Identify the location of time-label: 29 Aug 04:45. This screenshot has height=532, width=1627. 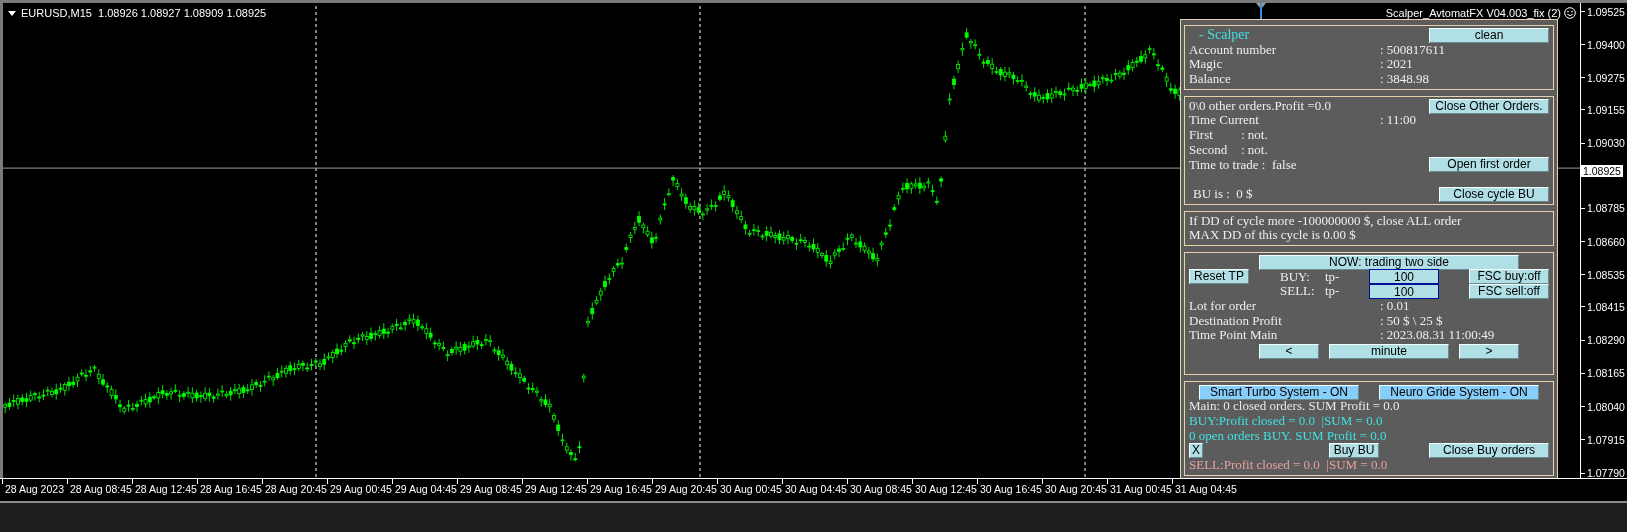
(426, 489).